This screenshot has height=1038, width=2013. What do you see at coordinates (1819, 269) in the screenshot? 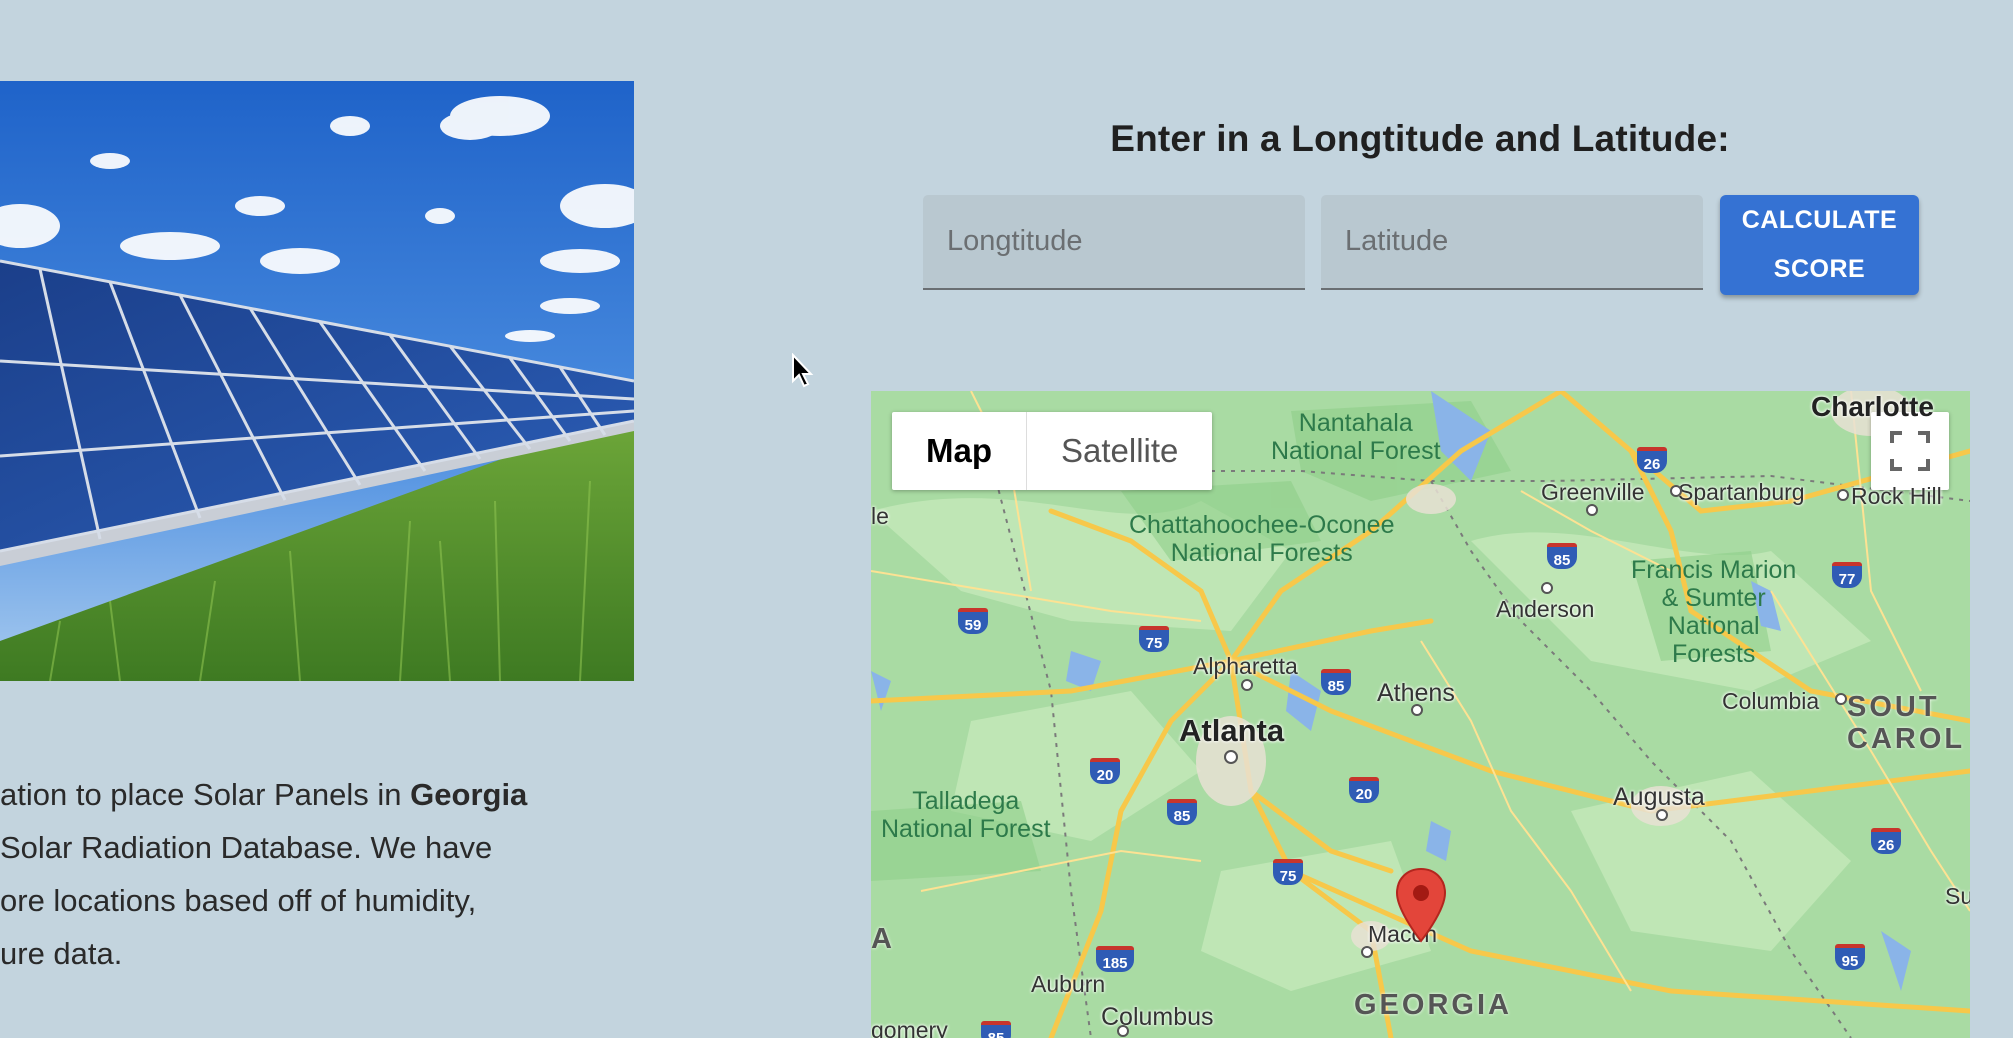
I see `calculate-label-line-2: SCORE` at bounding box center [1819, 269].